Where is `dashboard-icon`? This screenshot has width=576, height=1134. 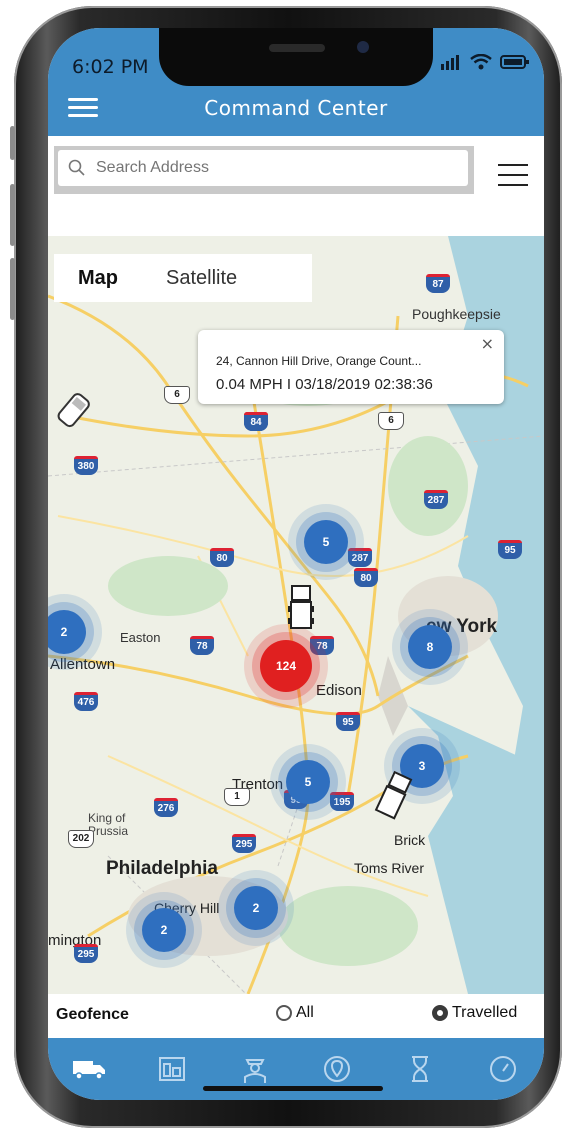
dashboard-icon is located at coordinates (171, 1069).